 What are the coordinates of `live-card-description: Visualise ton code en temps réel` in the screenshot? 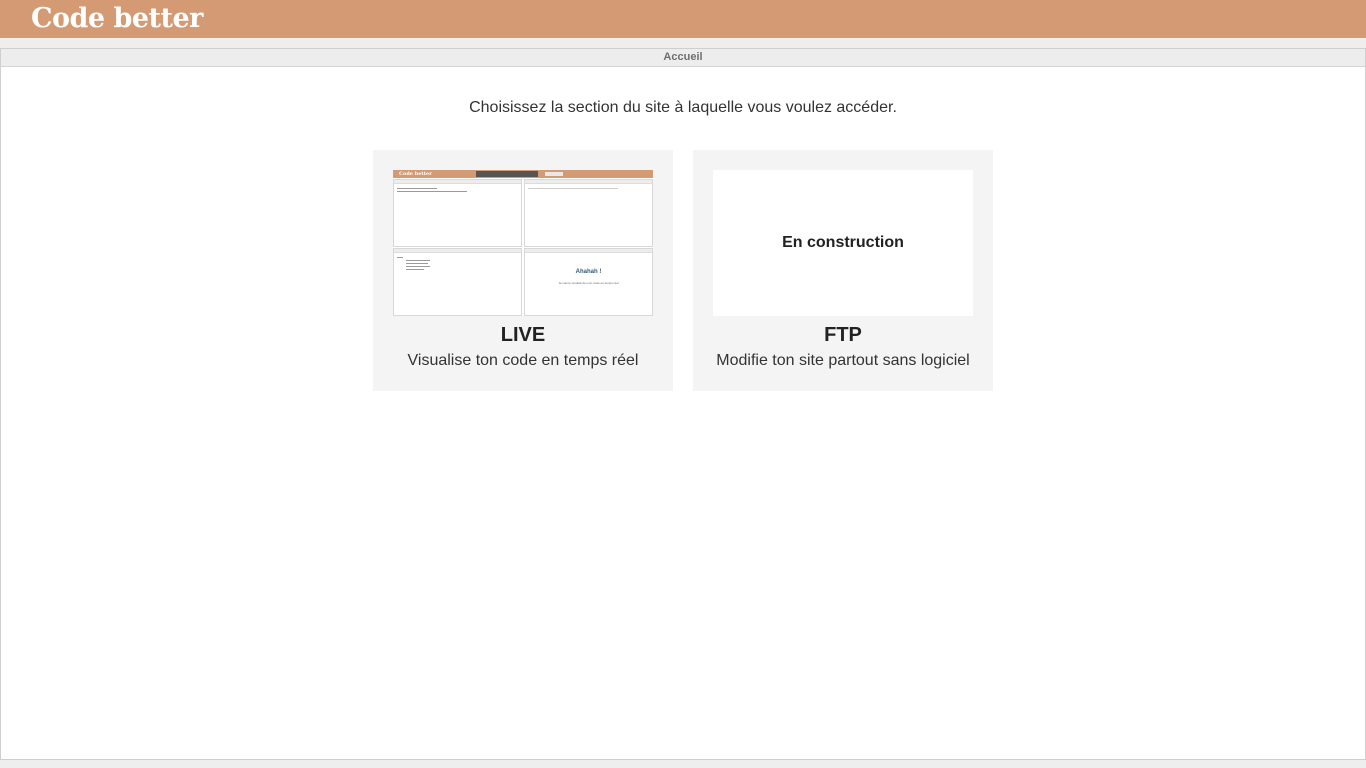 It's located at (523, 360).